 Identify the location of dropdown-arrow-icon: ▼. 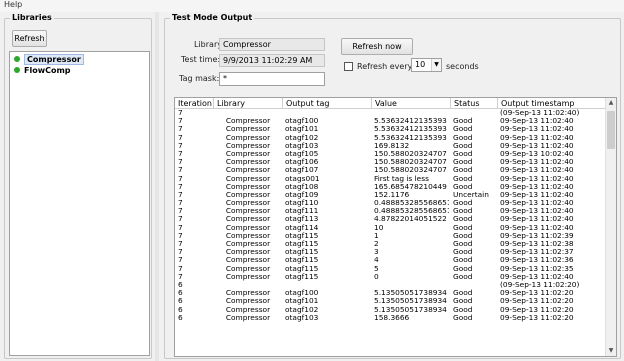
(436, 65).